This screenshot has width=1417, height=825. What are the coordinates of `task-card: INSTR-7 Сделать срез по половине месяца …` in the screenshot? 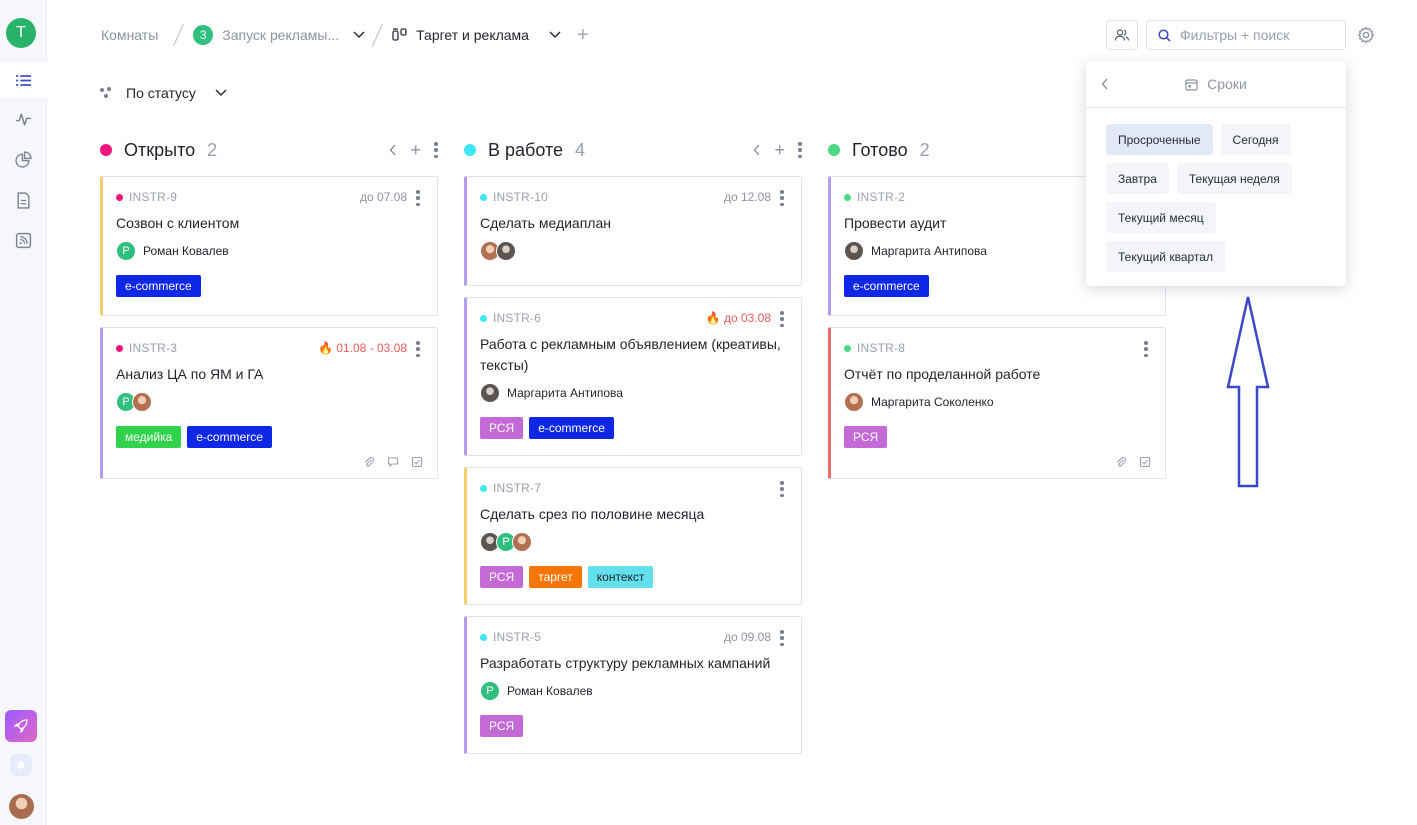 It's located at (633, 536).